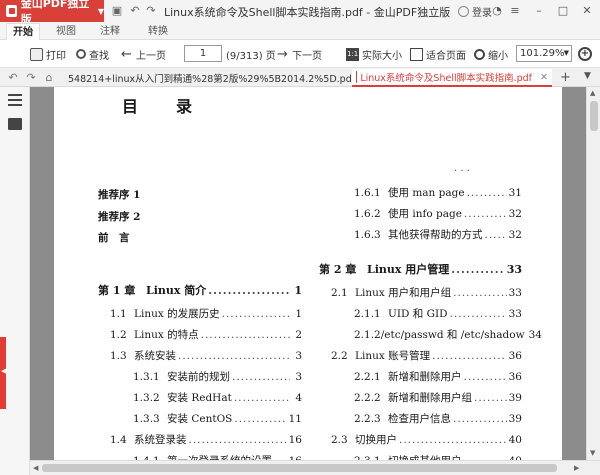 Image resolution: width=600 pixels, height=475 pixels. I want to click on toc-entry-number: 2.1.1, so click(367, 314).